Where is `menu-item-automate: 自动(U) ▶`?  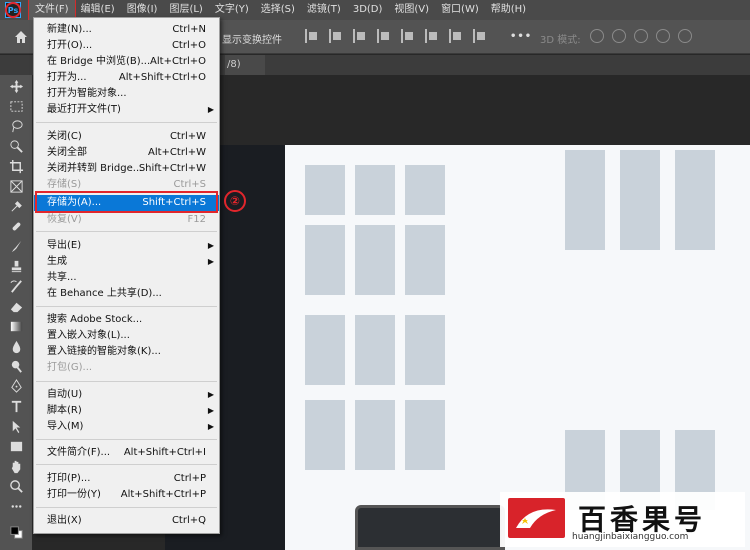 menu-item-automate: 自动(U) ▶ is located at coordinates (126, 395).